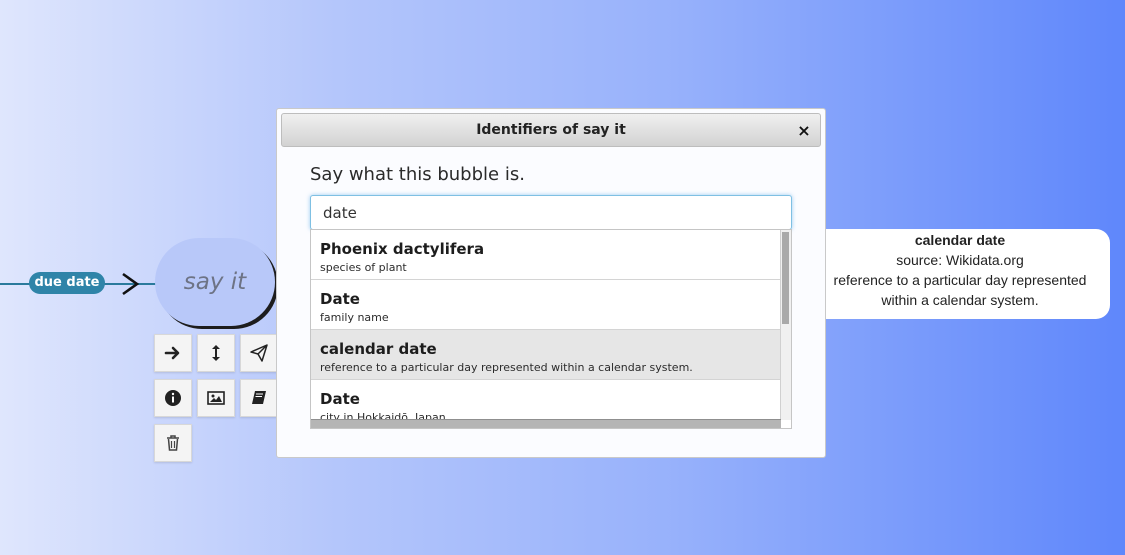  I want to click on dialog-titlebar: Identifiers of say it ×, so click(551, 130).